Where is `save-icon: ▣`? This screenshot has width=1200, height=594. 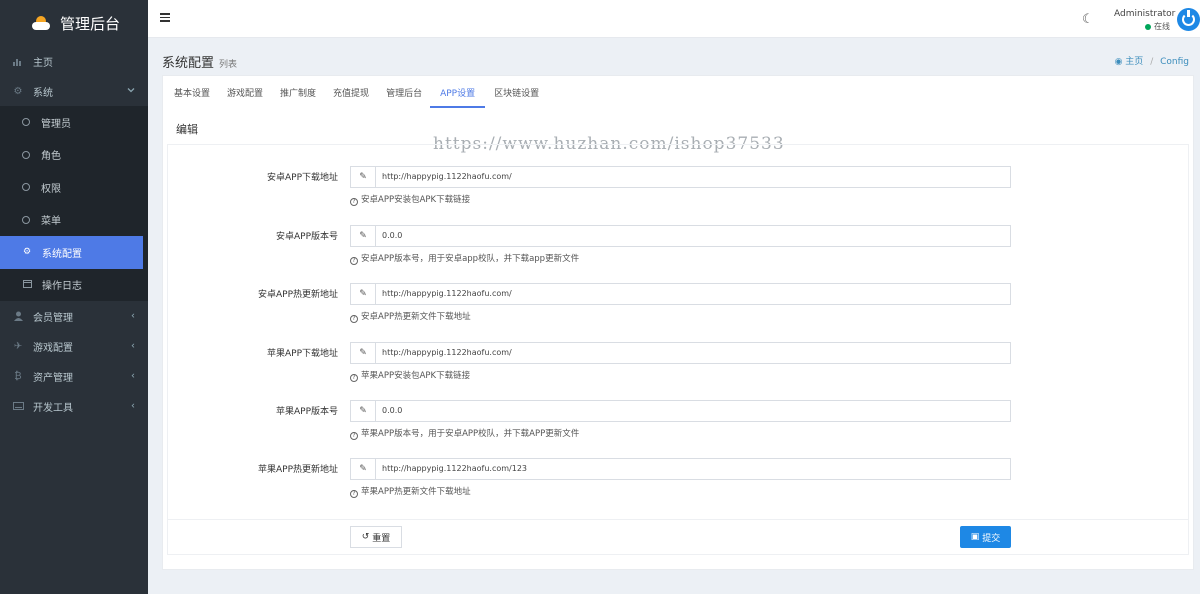
save-icon: ▣ is located at coordinates (975, 537).